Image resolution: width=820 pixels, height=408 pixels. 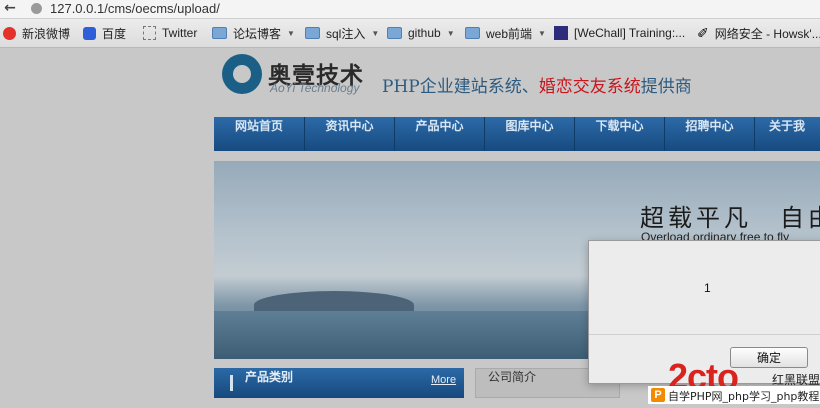 What do you see at coordinates (180, 33) in the screenshot?
I see `bookmark-label: Twitter` at bounding box center [180, 33].